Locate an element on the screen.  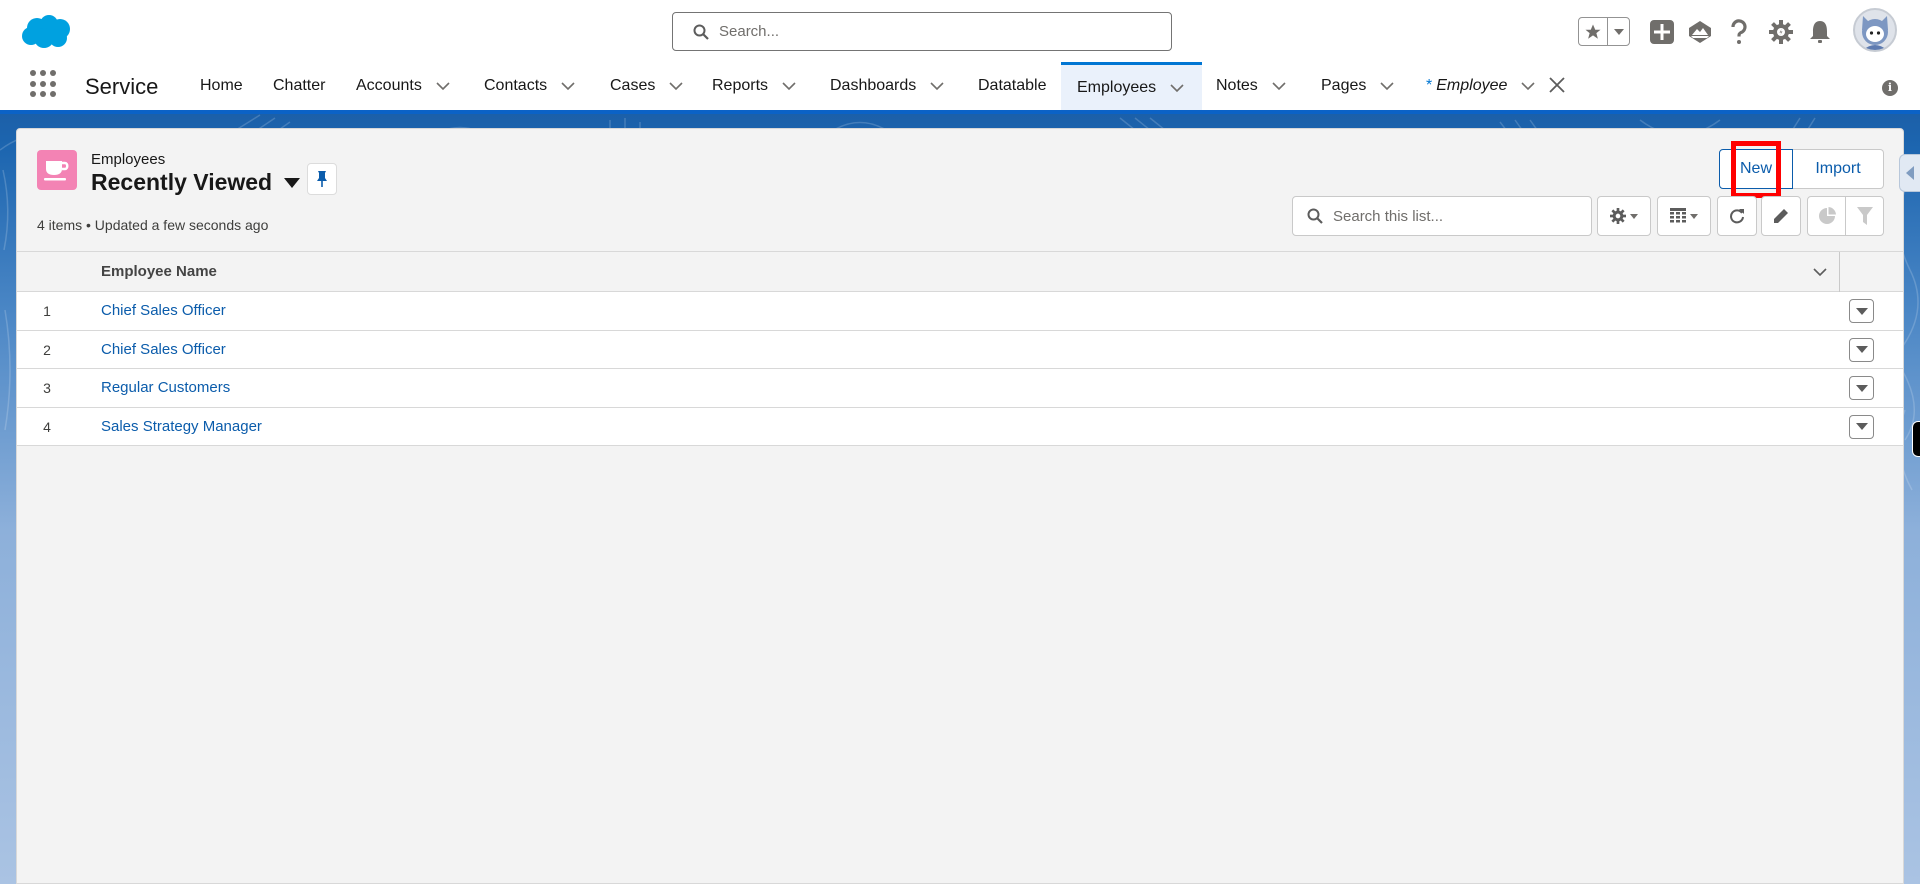
nav-item-label: Home is located at coordinates (221, 85).